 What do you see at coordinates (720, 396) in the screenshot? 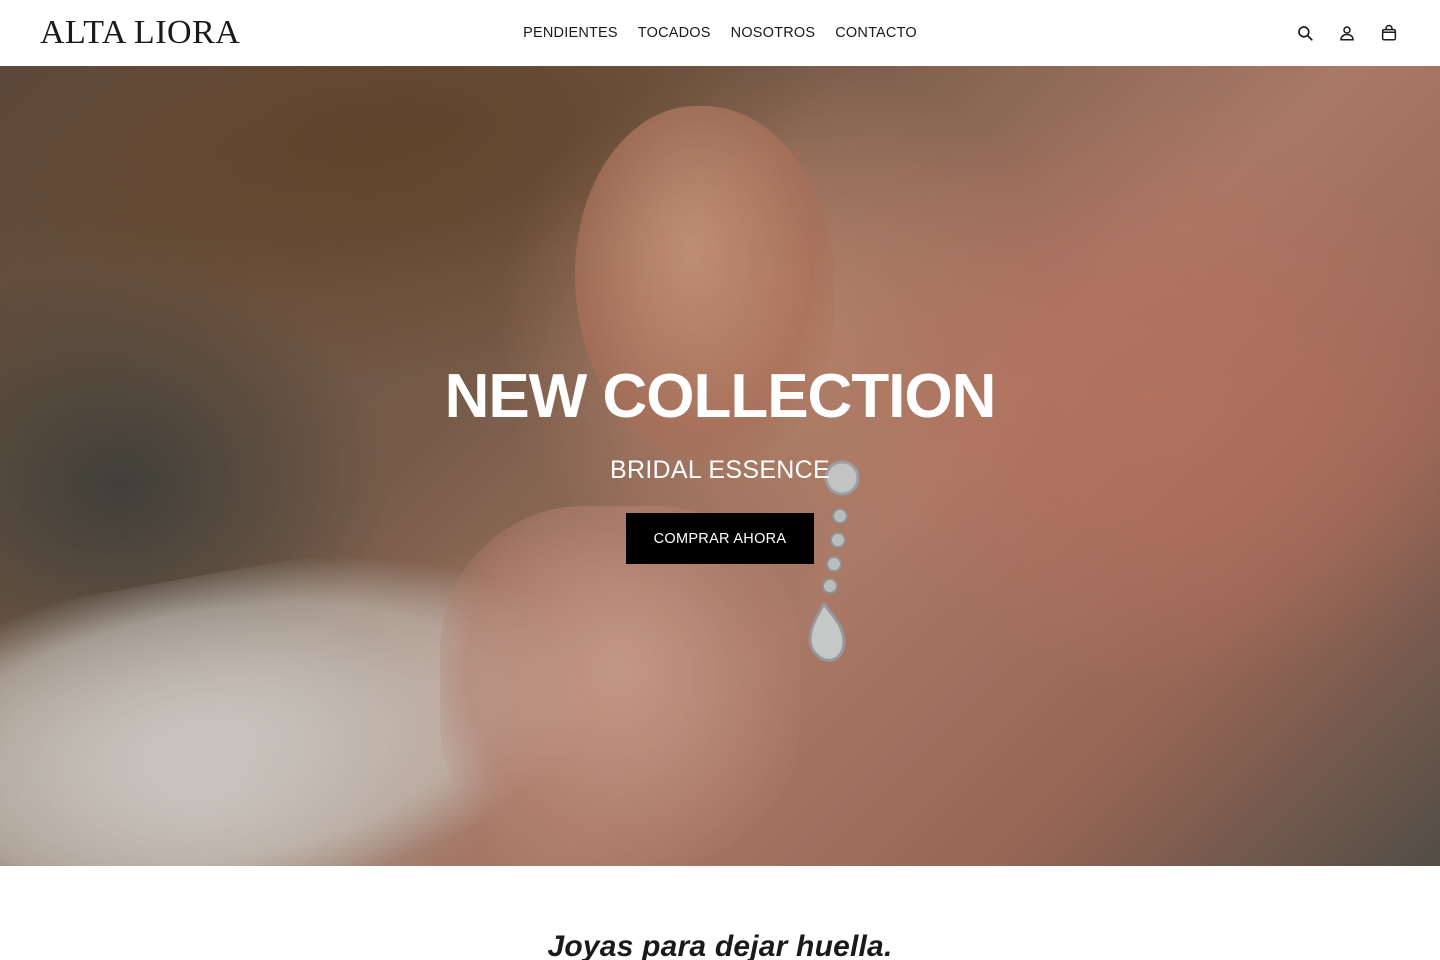
I see `hero-title: NEW COLLECTION` at bounding box center [720, 396].